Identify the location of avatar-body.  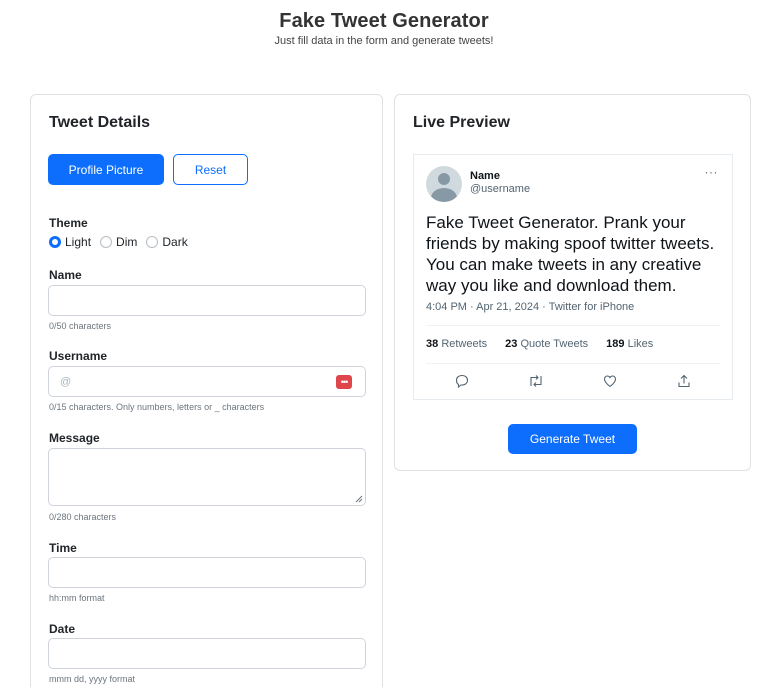
(444, 195).